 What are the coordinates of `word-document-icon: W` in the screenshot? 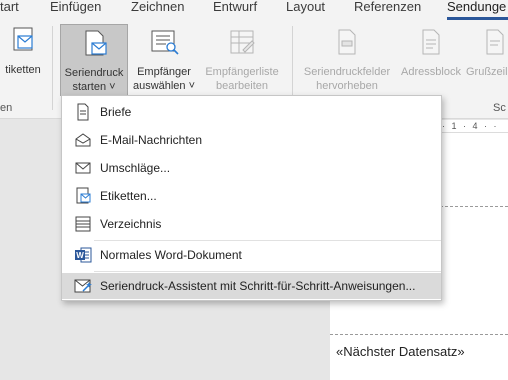 It's located at (83, 255).